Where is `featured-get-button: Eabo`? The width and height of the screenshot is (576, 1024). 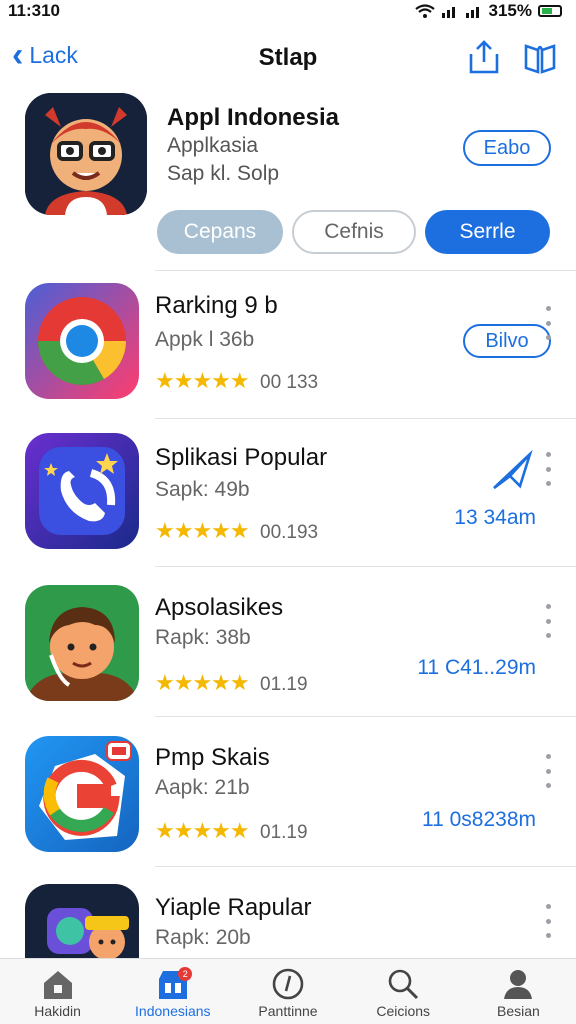
featured-get-button: Eabo is located at coordinates (507, 148).